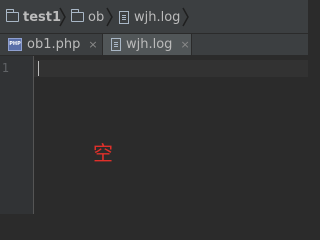 This screenshot has height=240, width=320. What do you see at coordinates (103, 153) in the screenshot?
I see `empty-annotation: 空` at bounding box center [103, 153].